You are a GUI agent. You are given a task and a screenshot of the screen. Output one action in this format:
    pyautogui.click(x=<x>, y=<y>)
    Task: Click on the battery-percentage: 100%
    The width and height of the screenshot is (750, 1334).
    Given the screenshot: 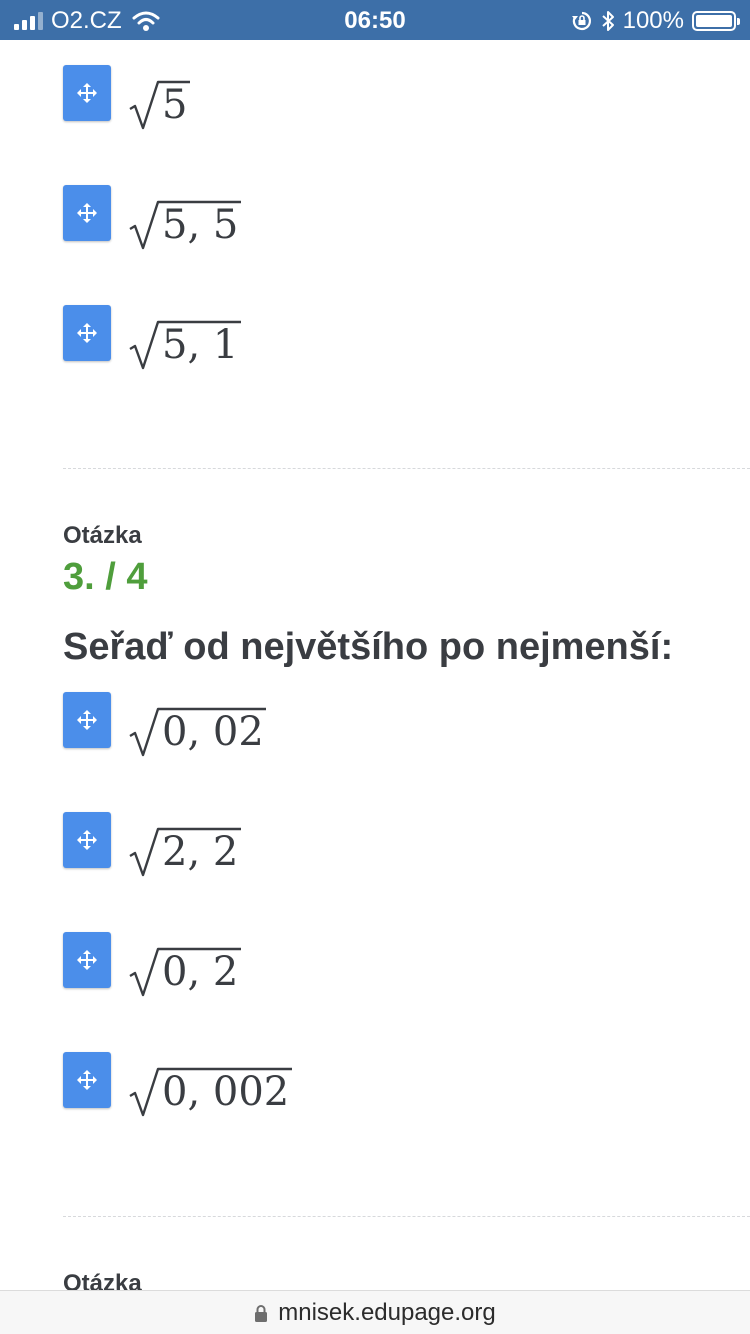 What is the action you would take?
    pyautogui.click(x=653, y=20)
    